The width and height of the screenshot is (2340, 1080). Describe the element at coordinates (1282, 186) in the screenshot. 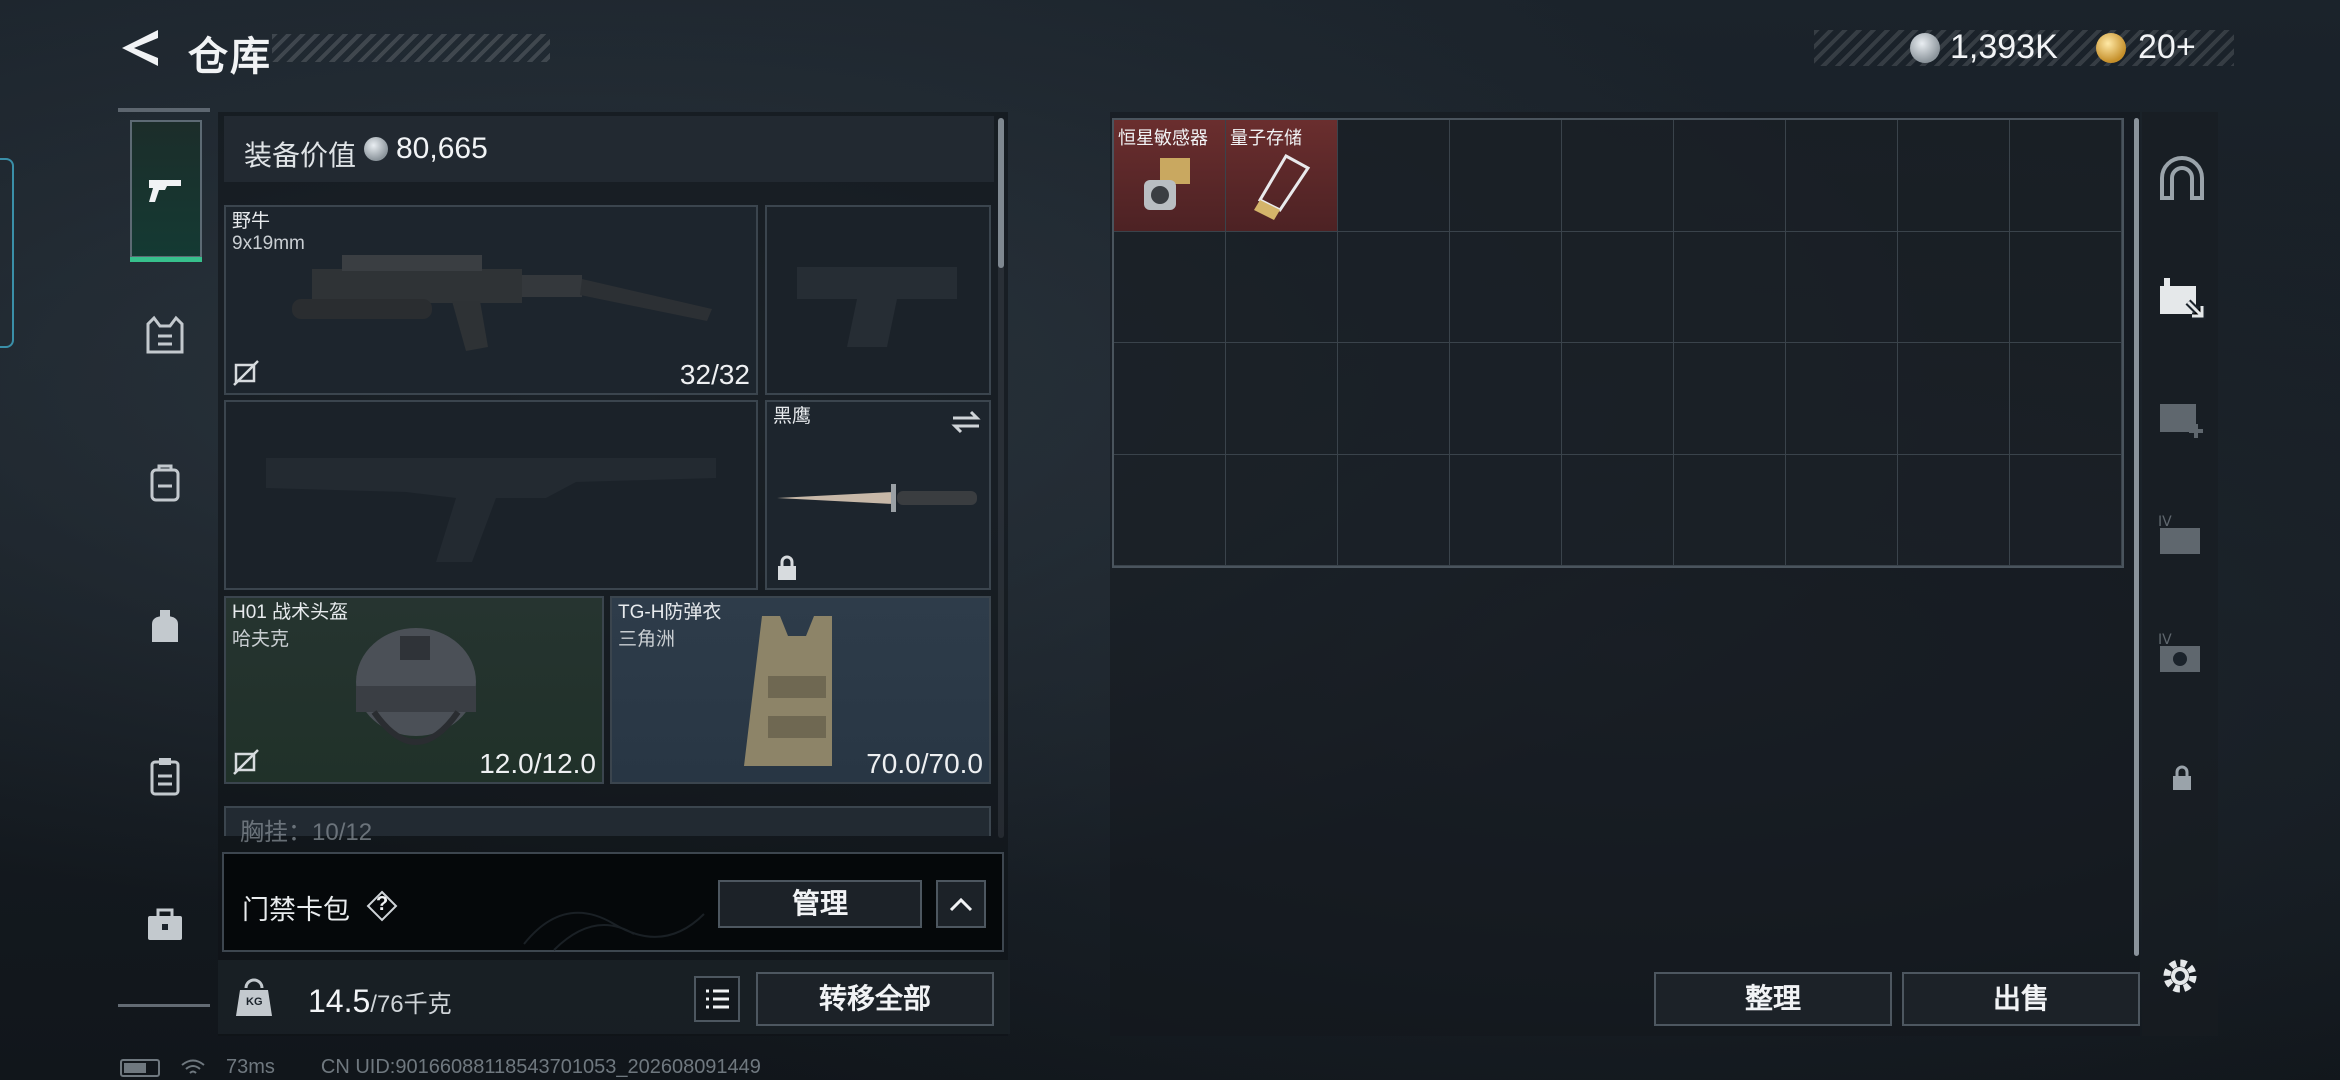

I see `usb-drive-icon` at that location.